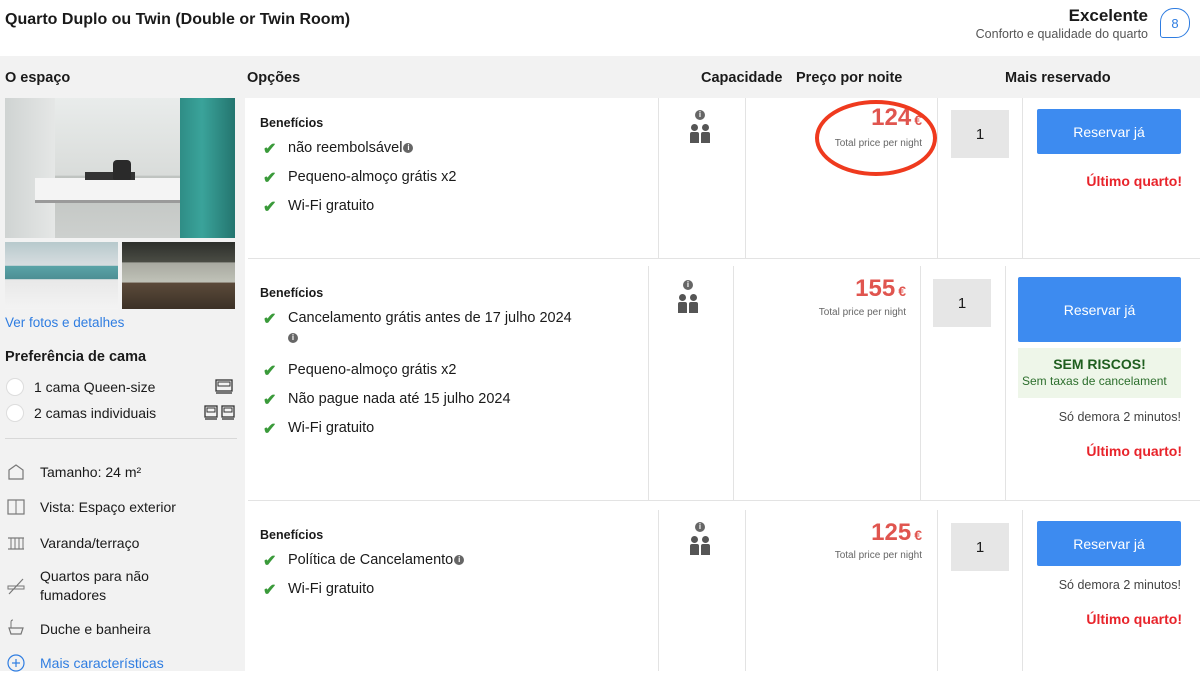 This screenshot has width=1200, height=673. I want to click on header-price: Preço por noite, so click(849, 78).